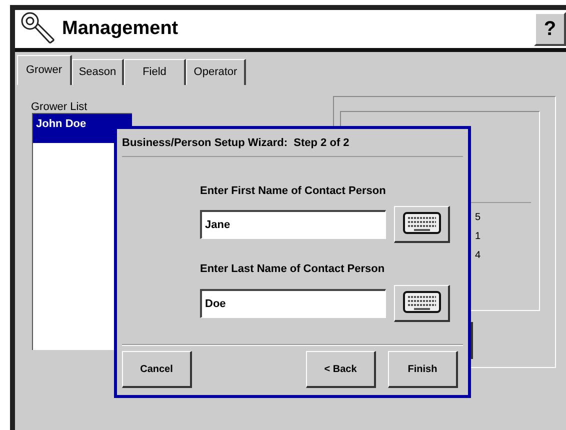 The width and height of the screenshot is (566, 430). What do you see at coordinates (59, 107) in the screenshot?
I see `list-label: Grower List` at bounding box center [59, 107].